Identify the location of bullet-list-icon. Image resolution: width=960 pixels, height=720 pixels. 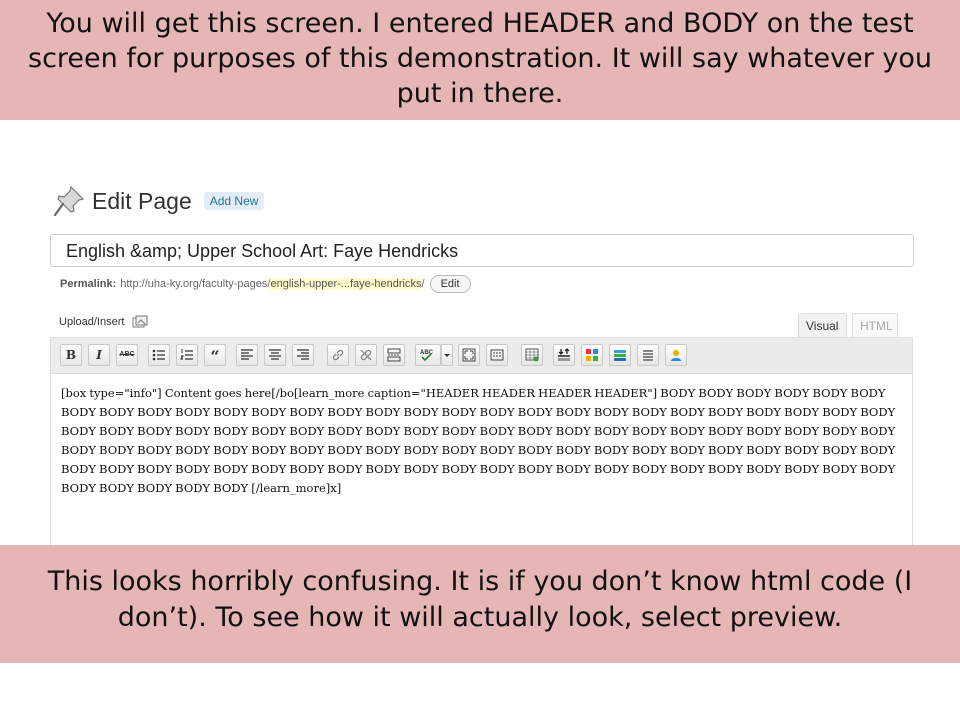
(159, 355).